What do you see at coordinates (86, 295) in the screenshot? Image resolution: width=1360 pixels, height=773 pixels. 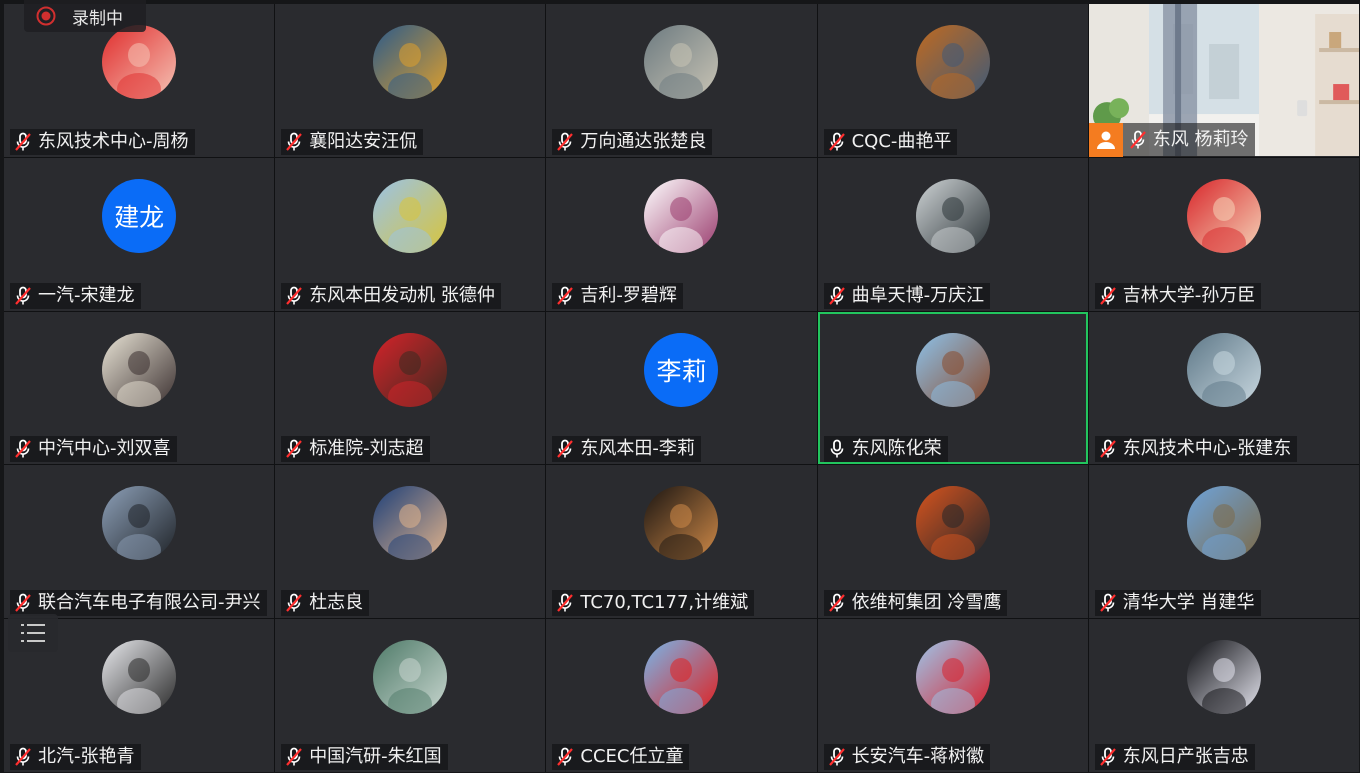 I see `participant-name: 一汽-宋建龙` at bounding box center [86, 295].